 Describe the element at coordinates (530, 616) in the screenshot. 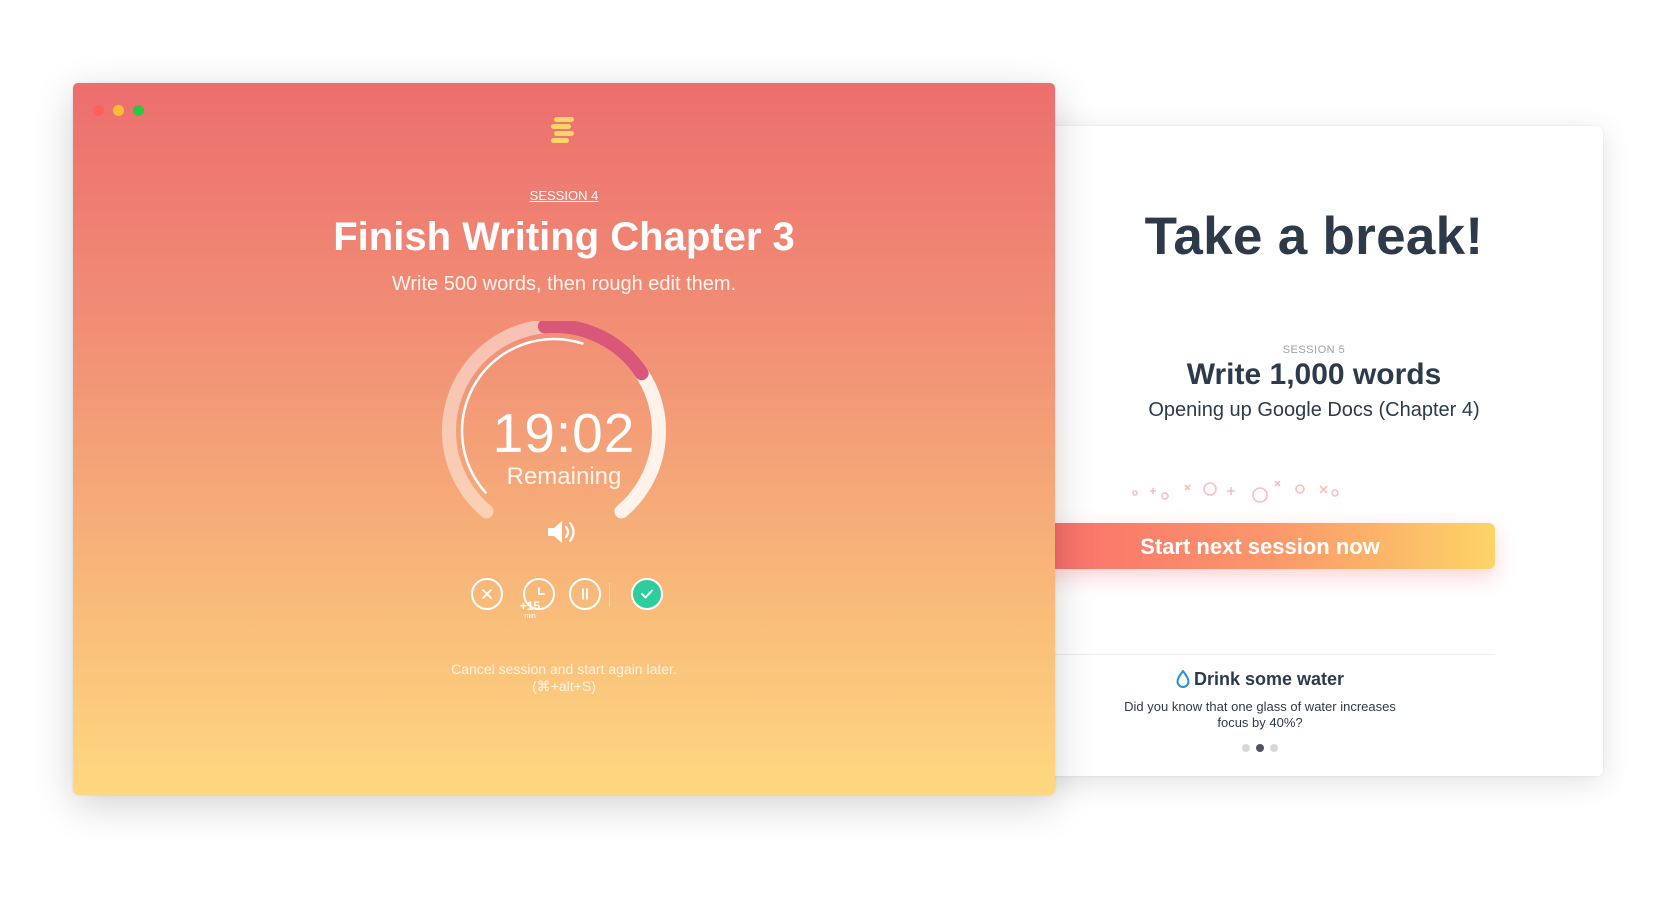

I see `extend-unit: min` at that location.